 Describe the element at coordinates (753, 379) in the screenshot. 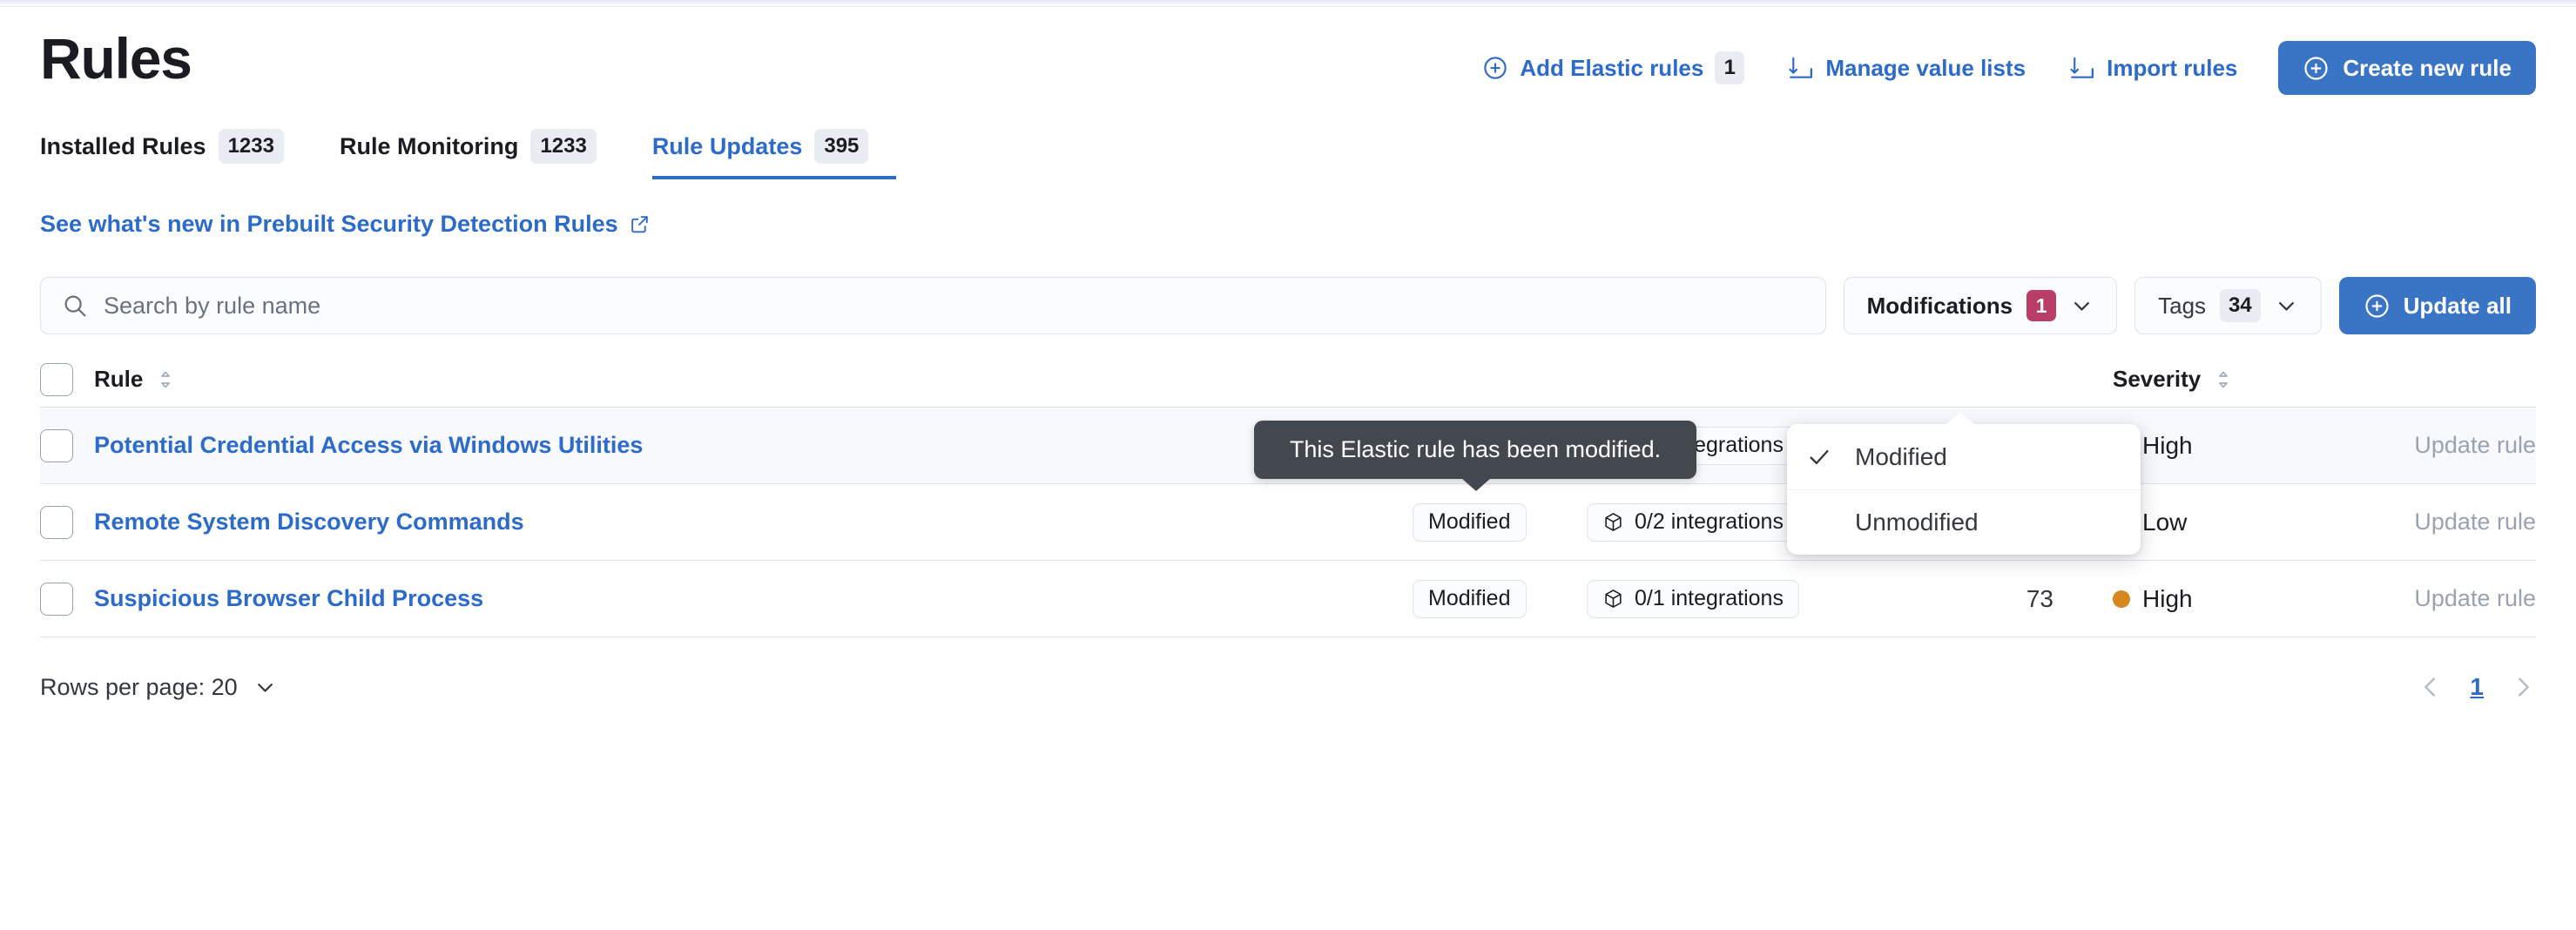

I see `column-header-rule: Rule` at that location.